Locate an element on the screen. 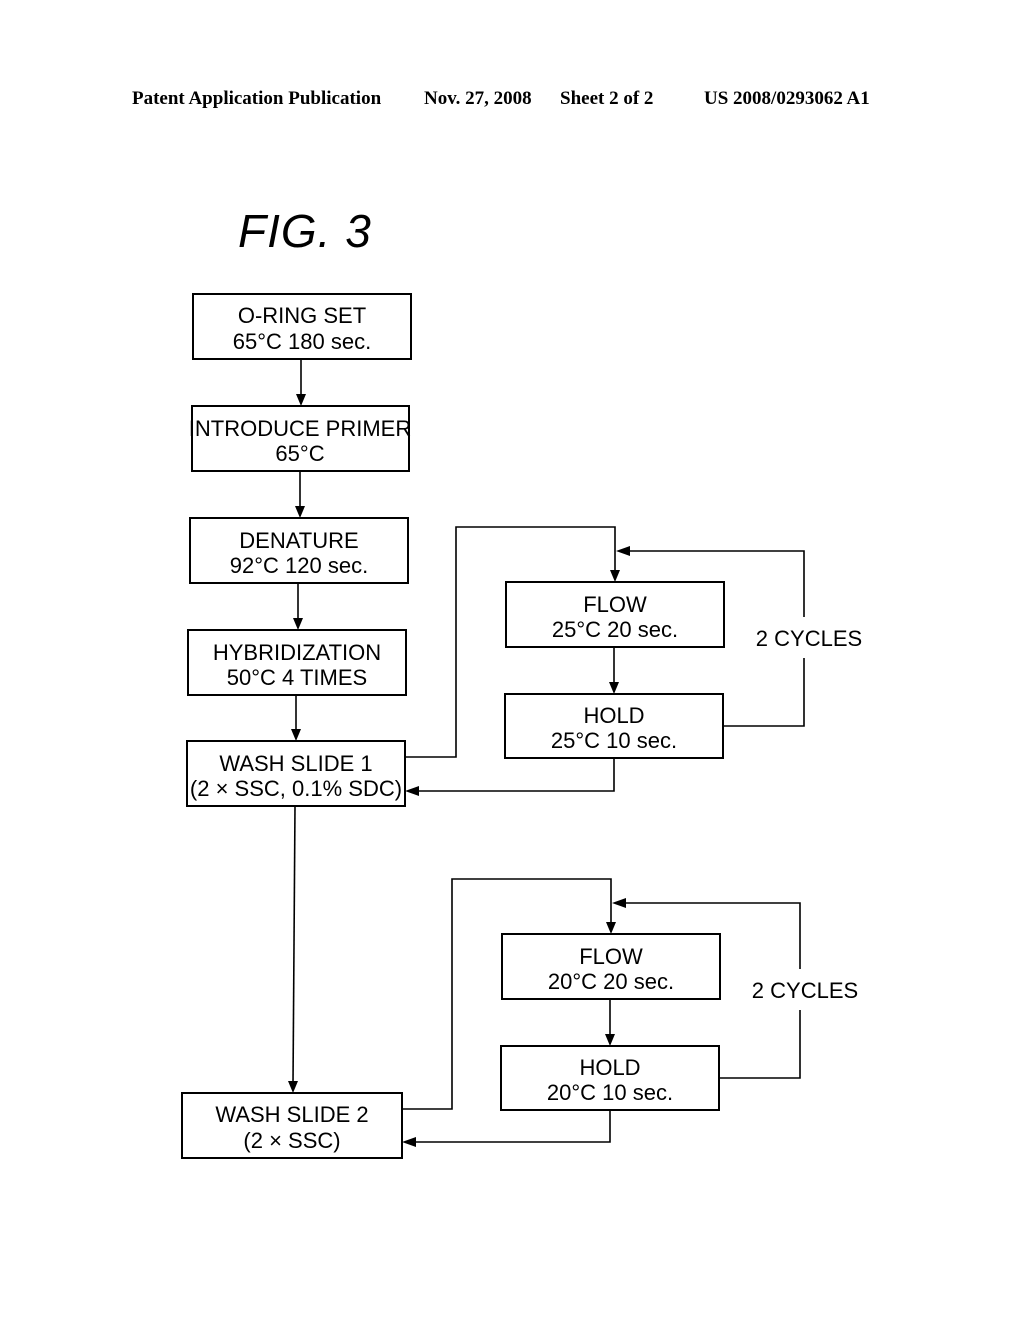  step-condition: 25°C 10 sec. is located at coordinates (614, 740).